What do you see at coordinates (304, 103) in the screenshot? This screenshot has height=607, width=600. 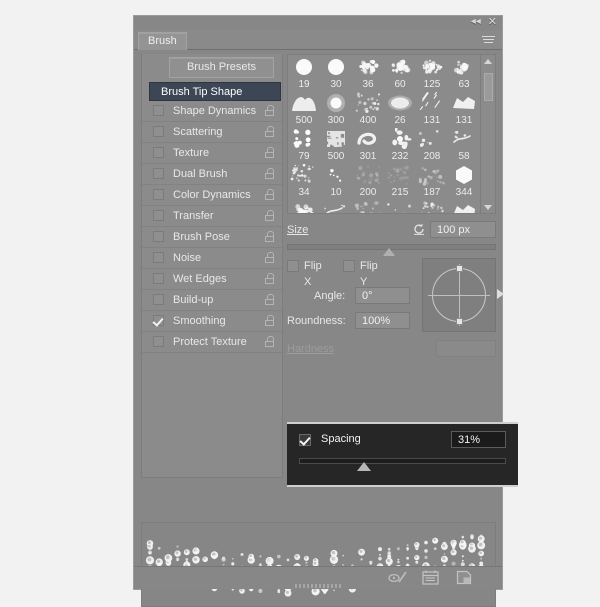 I see `brush-thumbnail-arch-icon` at bounding box center [304, 103].